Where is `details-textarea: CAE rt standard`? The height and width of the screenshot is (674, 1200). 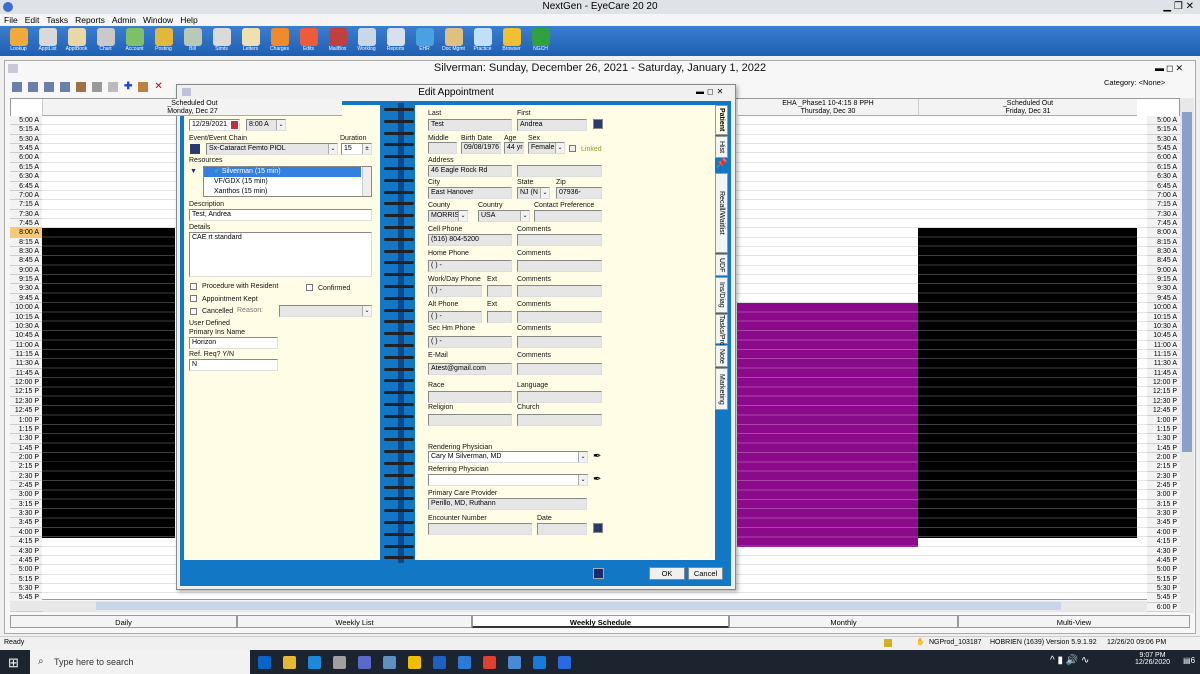 details-textarea: CAE rt standard is located at coordinates (280, 254).